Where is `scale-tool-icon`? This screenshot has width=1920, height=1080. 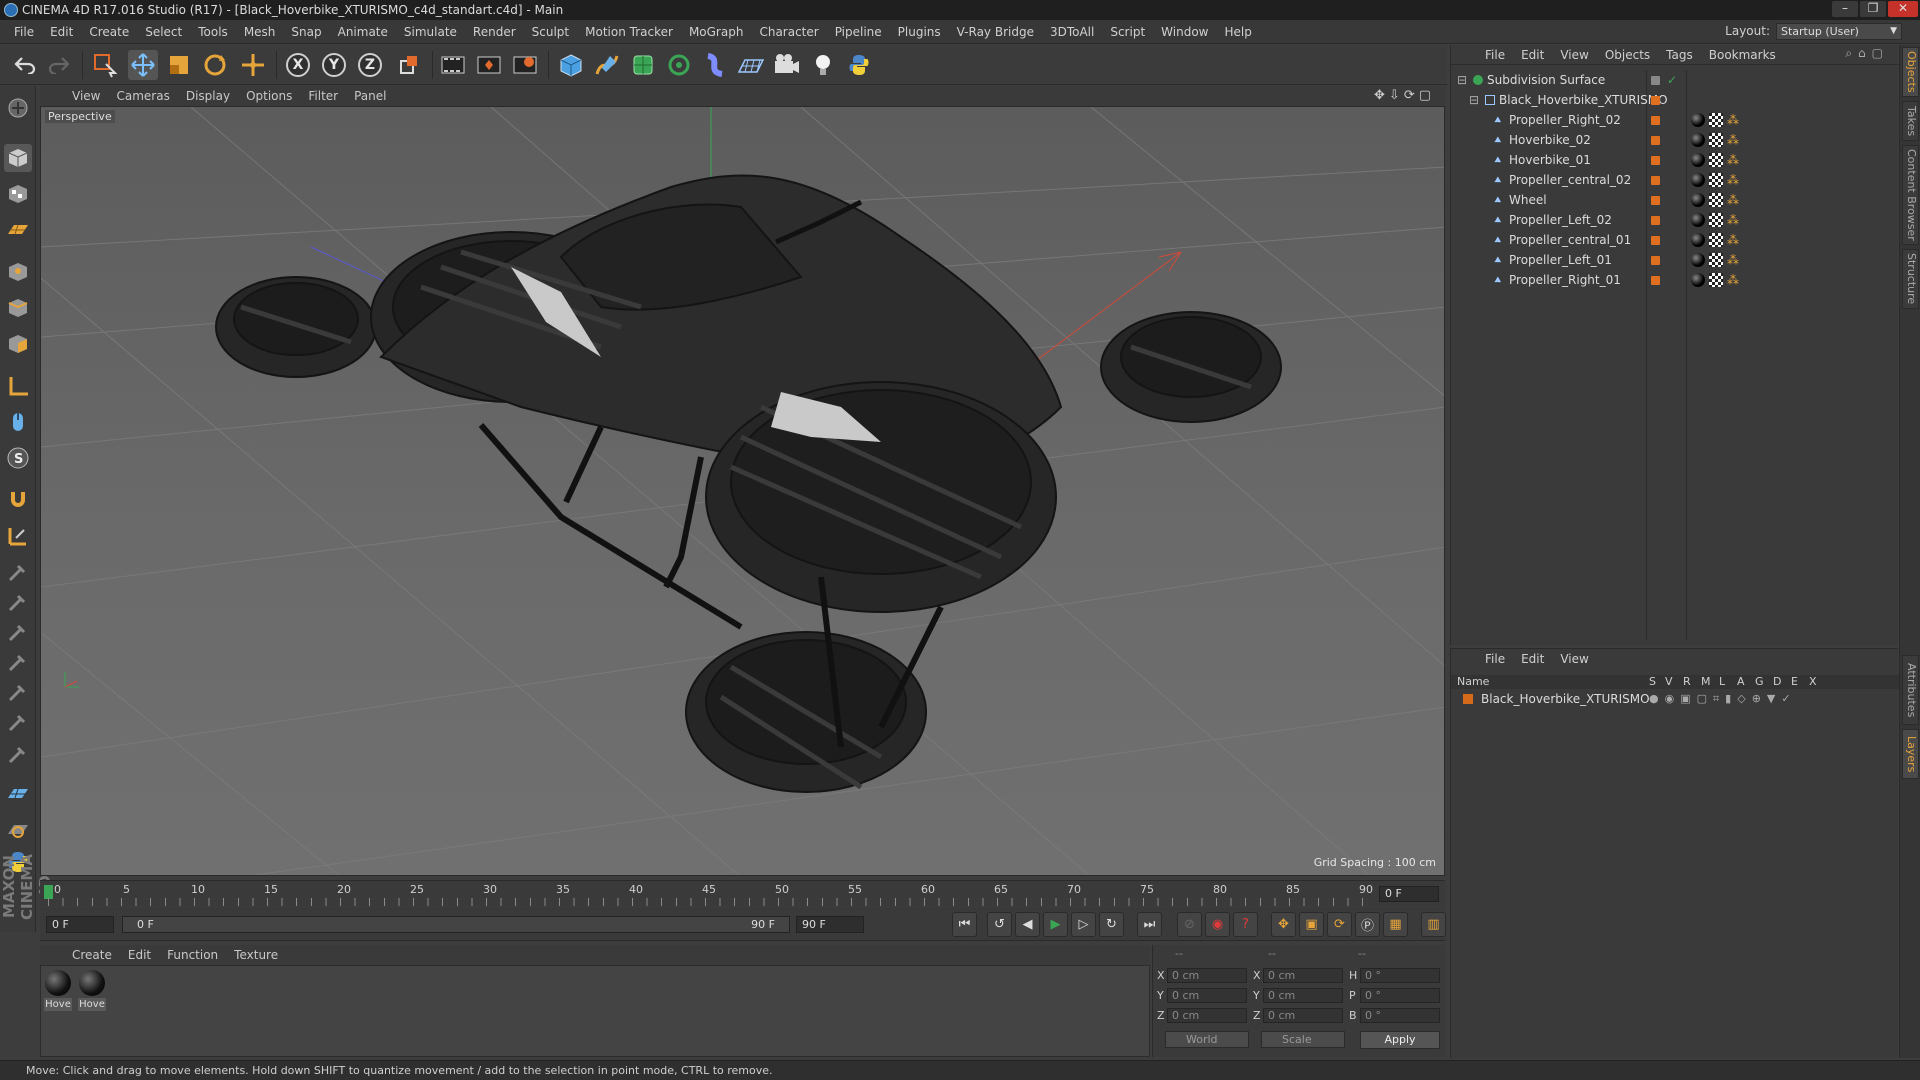
scale-tool-icon is located at coordinates (179, 65).